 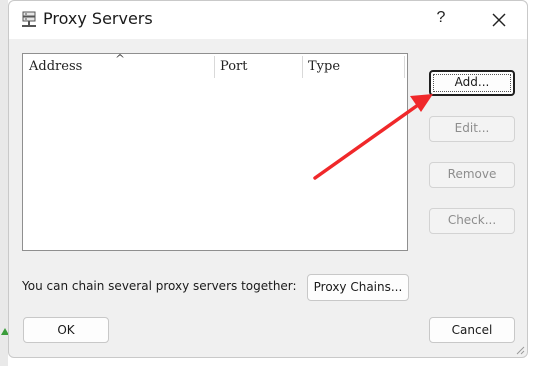 I want to click on resize-grip-icon, so click(x=520, y=350).